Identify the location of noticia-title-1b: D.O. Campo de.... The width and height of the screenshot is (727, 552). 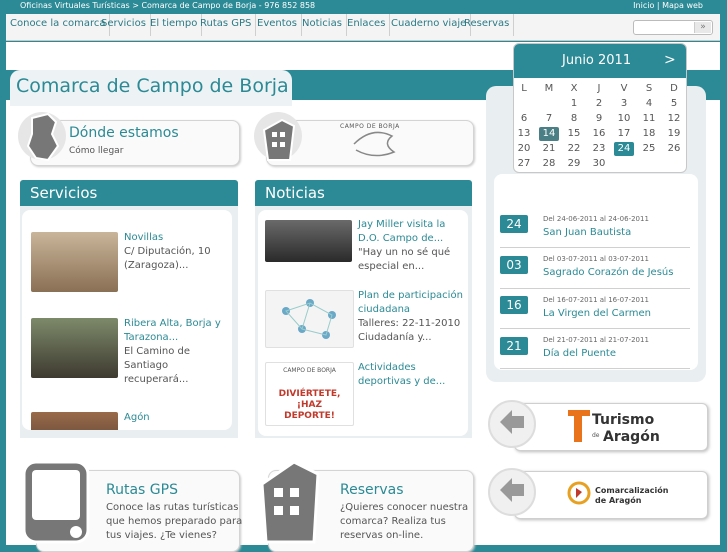
(400, 238).